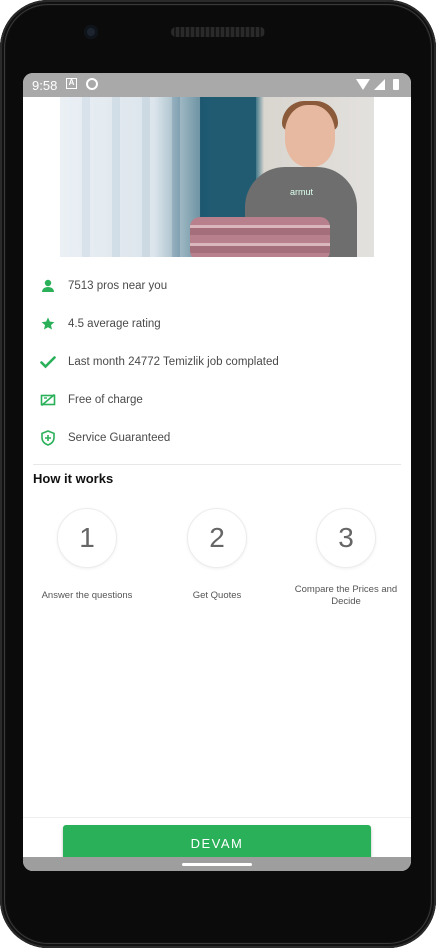  Describe the element at coordinates (92, 84) in the screenshot. I see `sync-icon` at that location.